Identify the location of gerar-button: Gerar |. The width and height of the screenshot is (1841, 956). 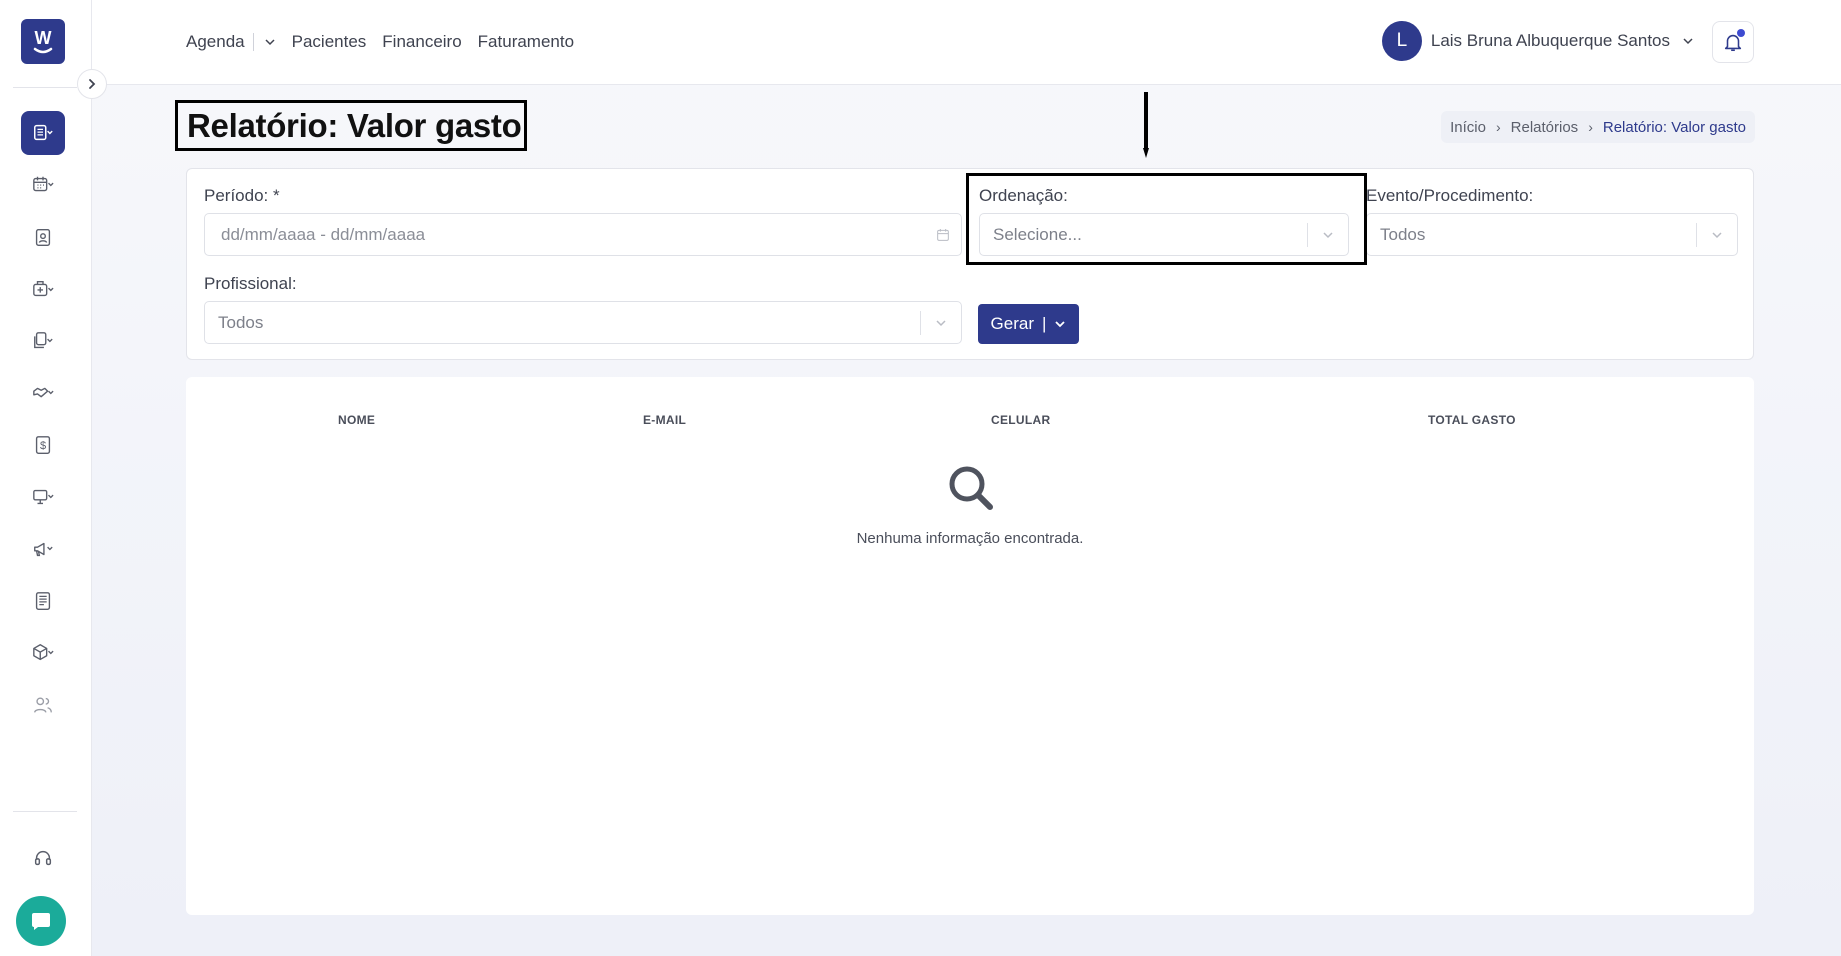
(1028, 324).